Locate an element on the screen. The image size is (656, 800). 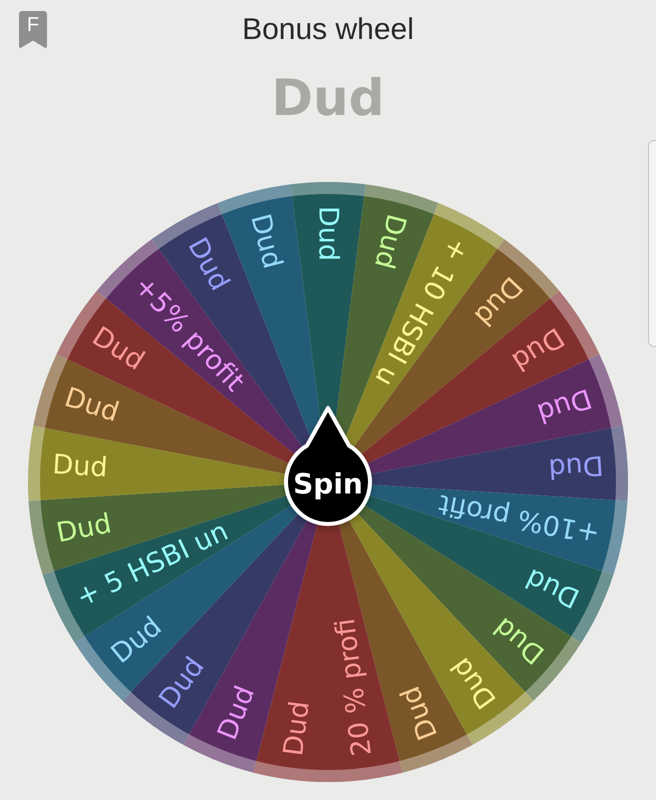
spin-button: Spin is located at coordinates (328, 466).